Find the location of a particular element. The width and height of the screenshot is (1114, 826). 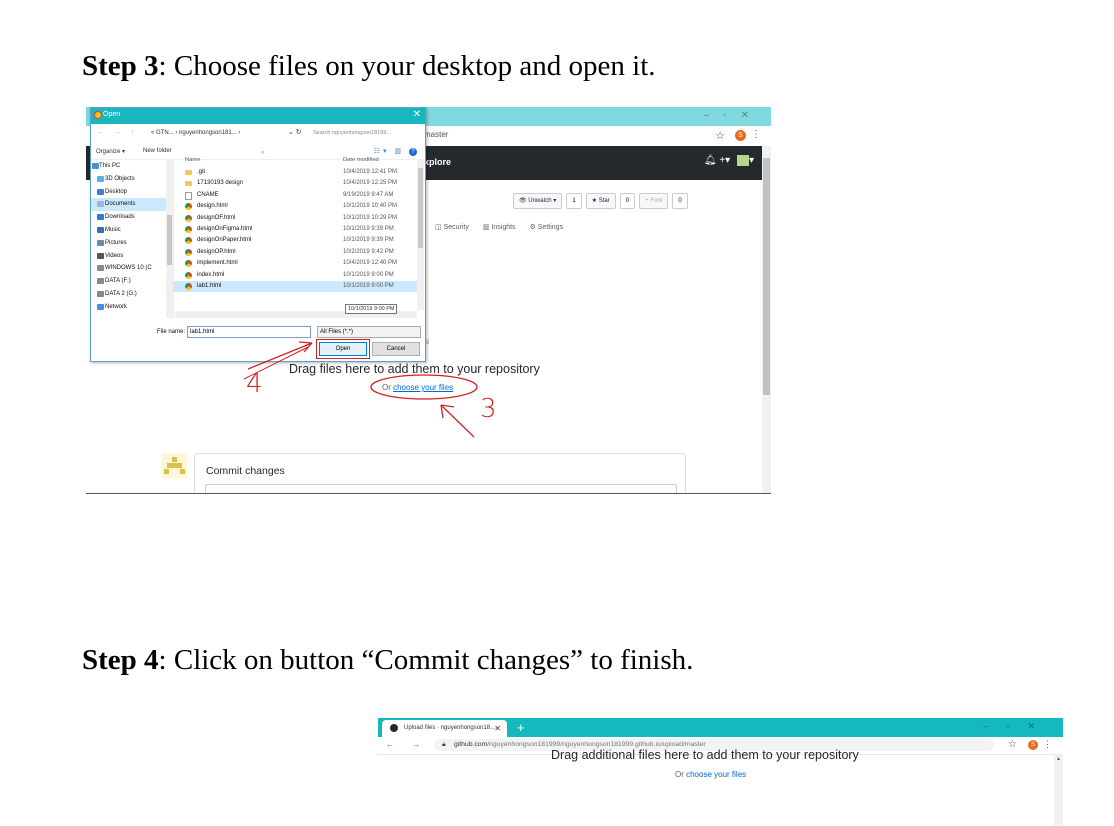

open-button: Open is located at coordinates (343, 349).